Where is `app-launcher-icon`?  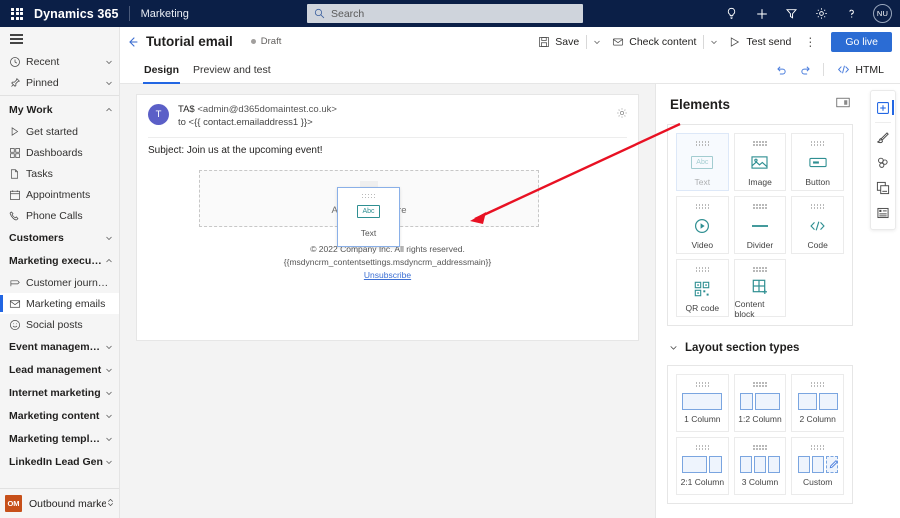 app-launcher-icon is located at coordinates (17, 13).